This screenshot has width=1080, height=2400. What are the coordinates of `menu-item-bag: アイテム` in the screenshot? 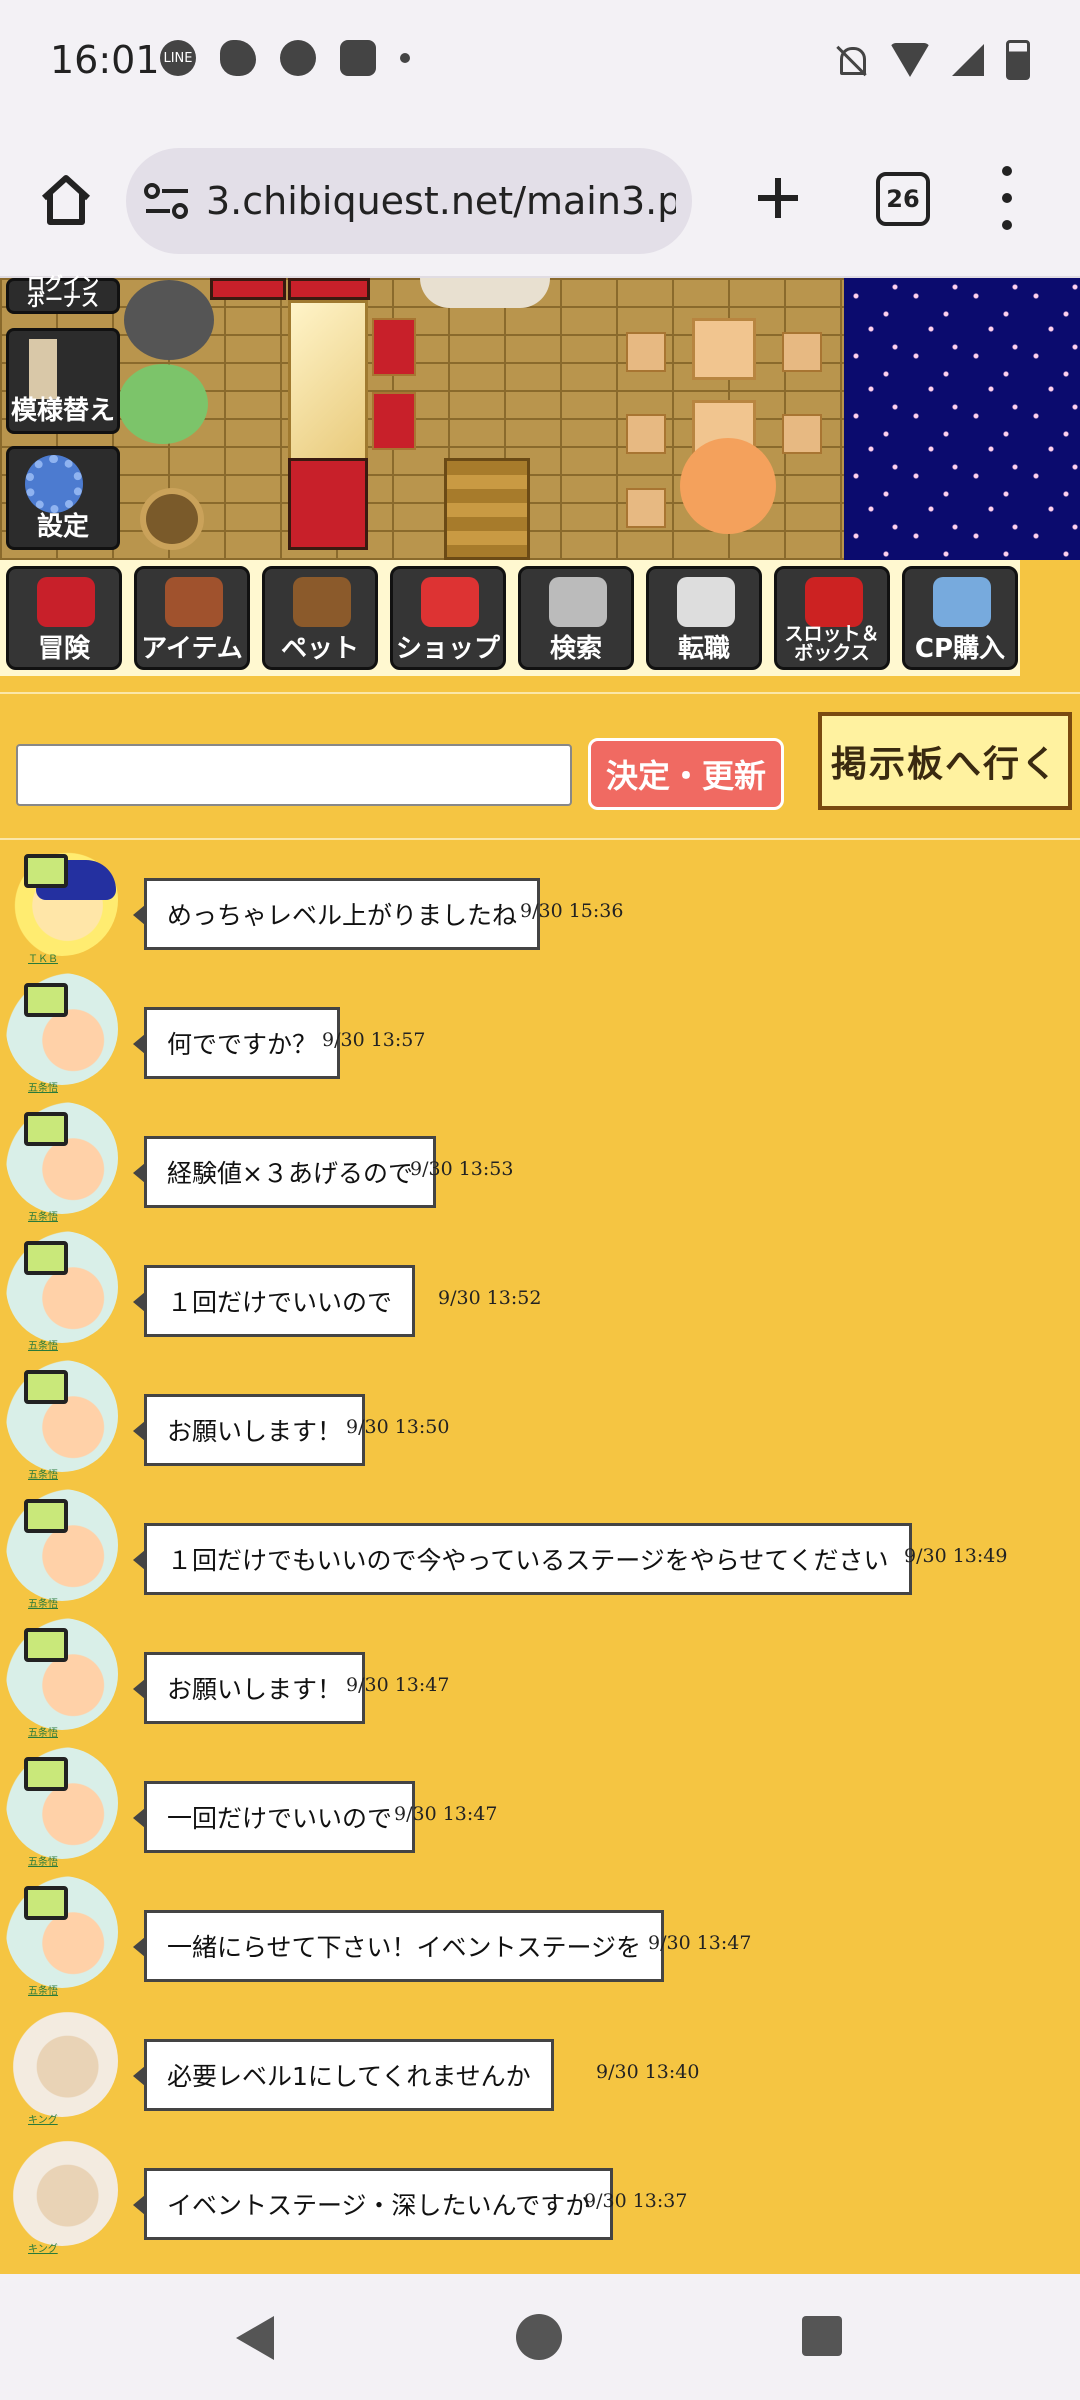 It's located at (192, 618).